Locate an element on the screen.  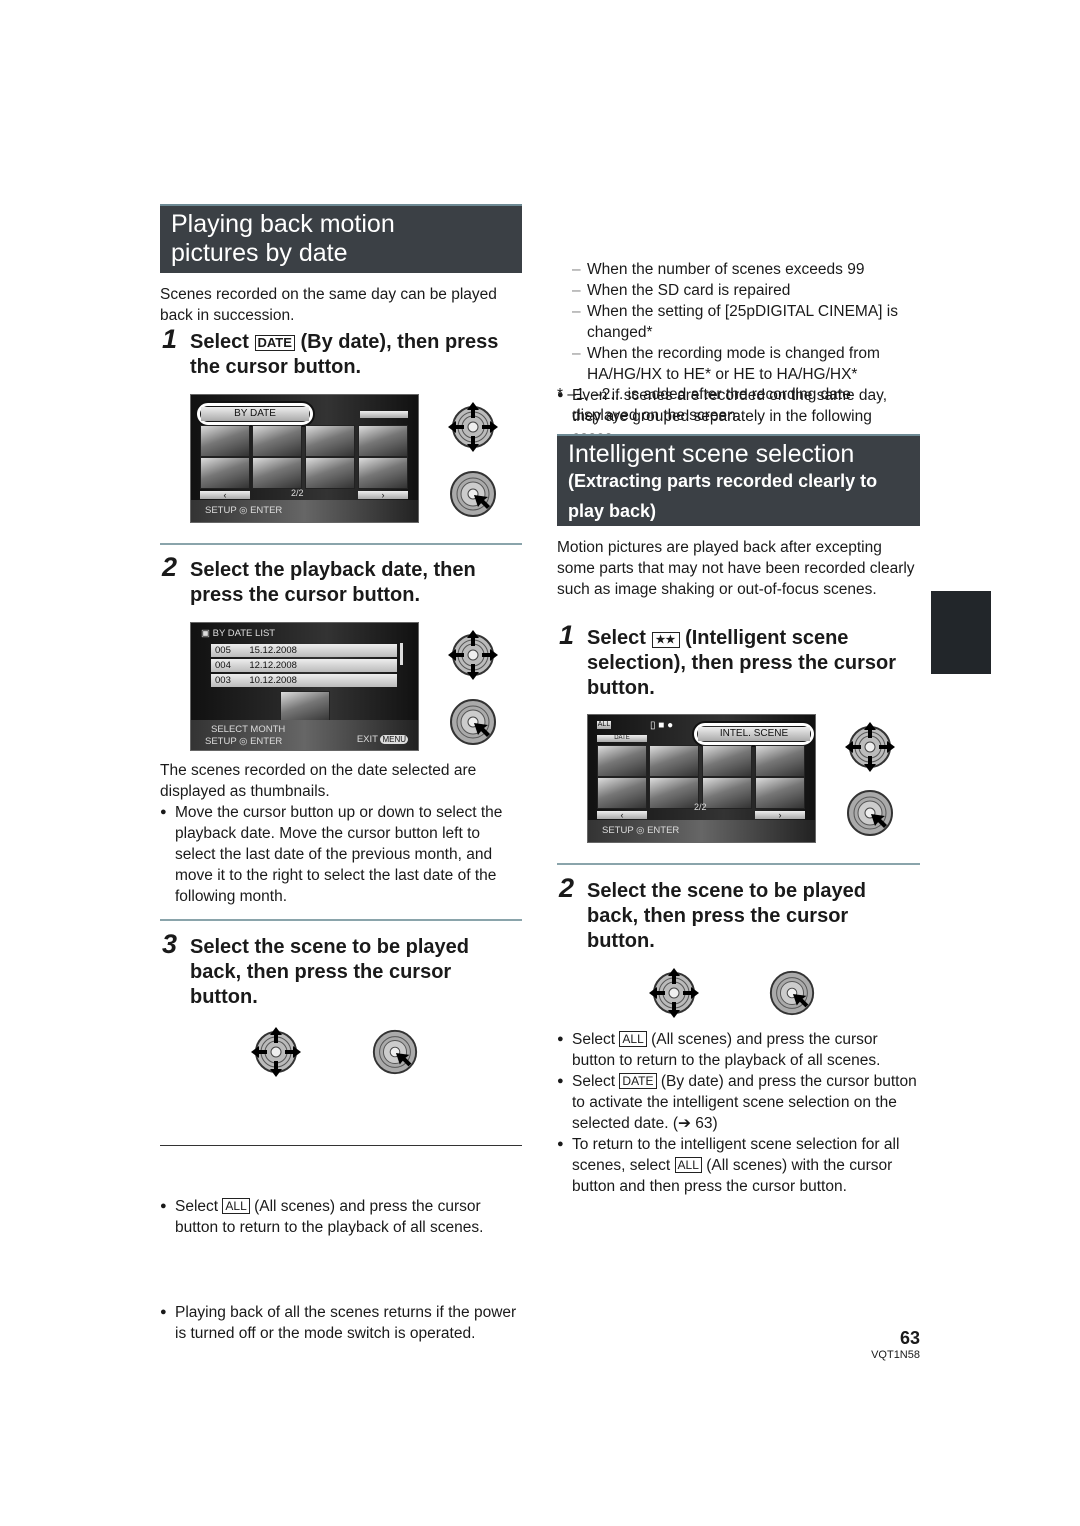
all-tab: ALL is located at coordinates (604, 725).